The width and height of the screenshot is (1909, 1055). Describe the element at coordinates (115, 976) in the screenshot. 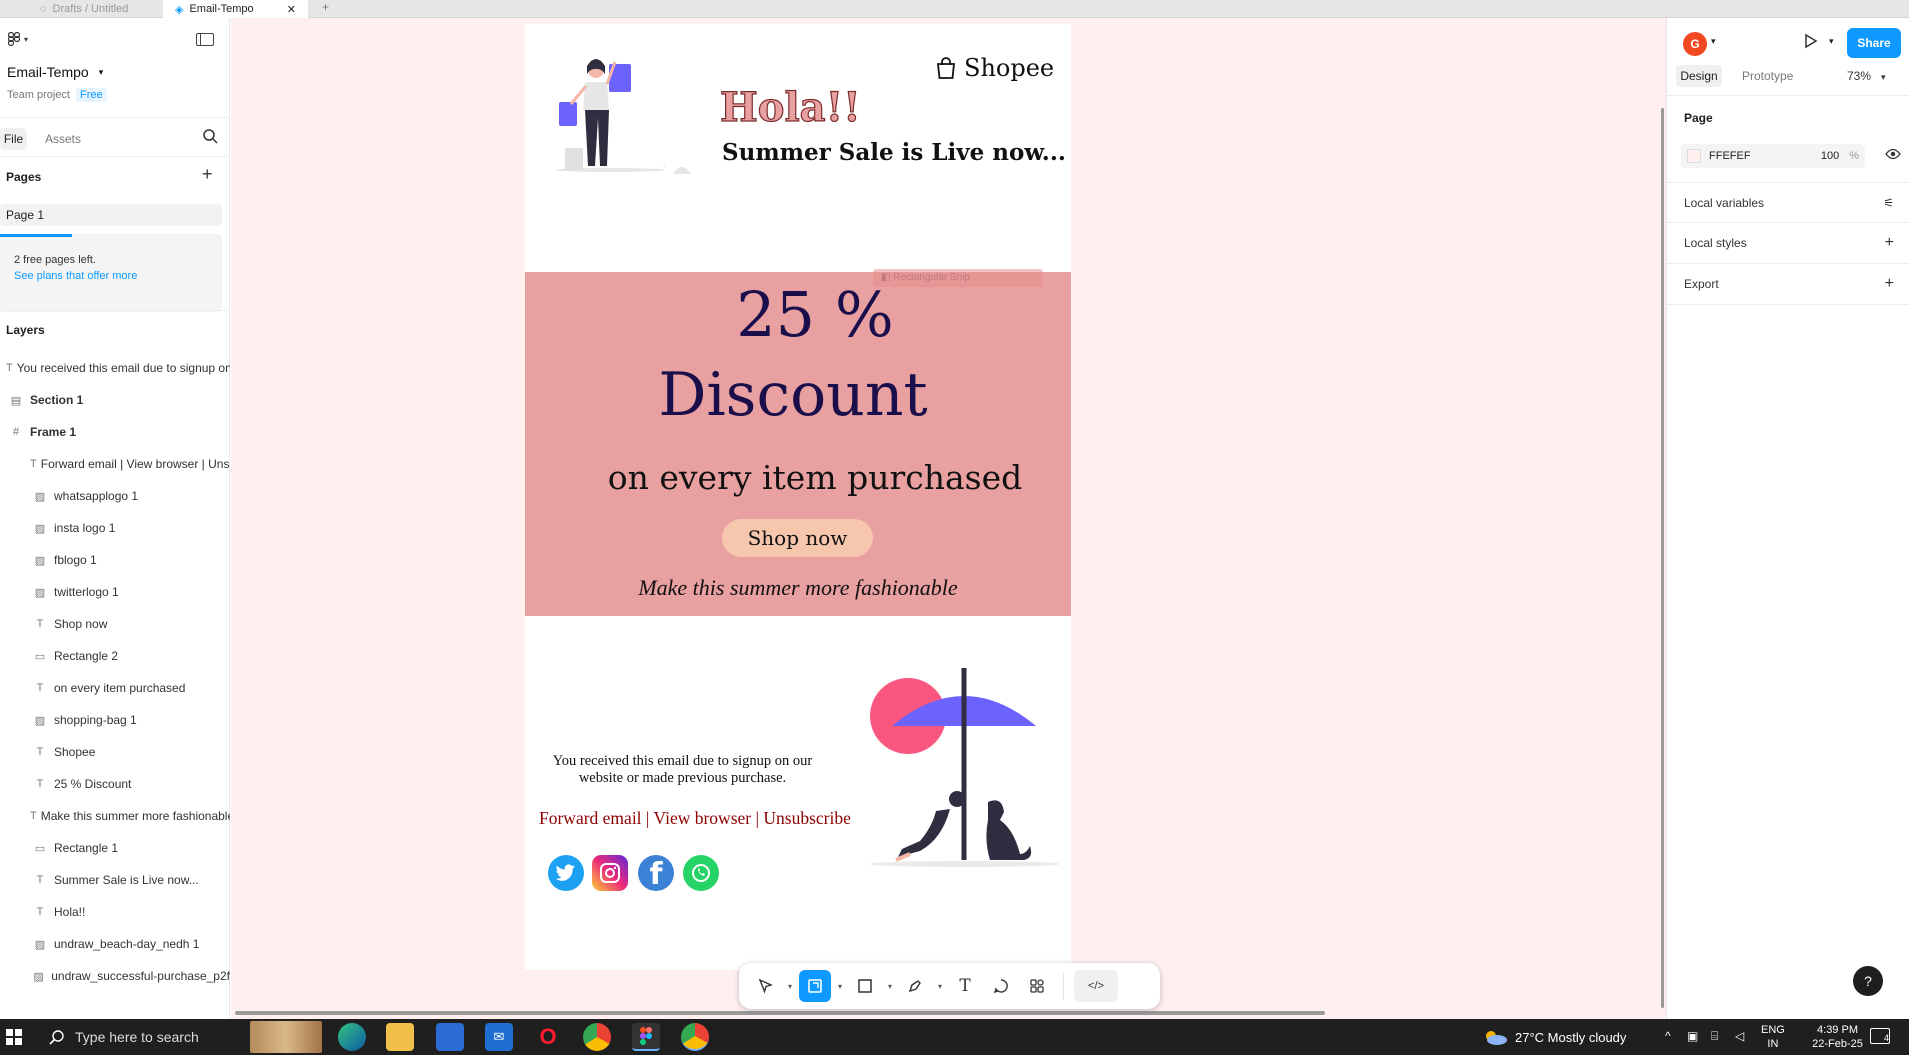

I see `layer-item: ▨ undraw_successful-purchase_p2f` at that location.